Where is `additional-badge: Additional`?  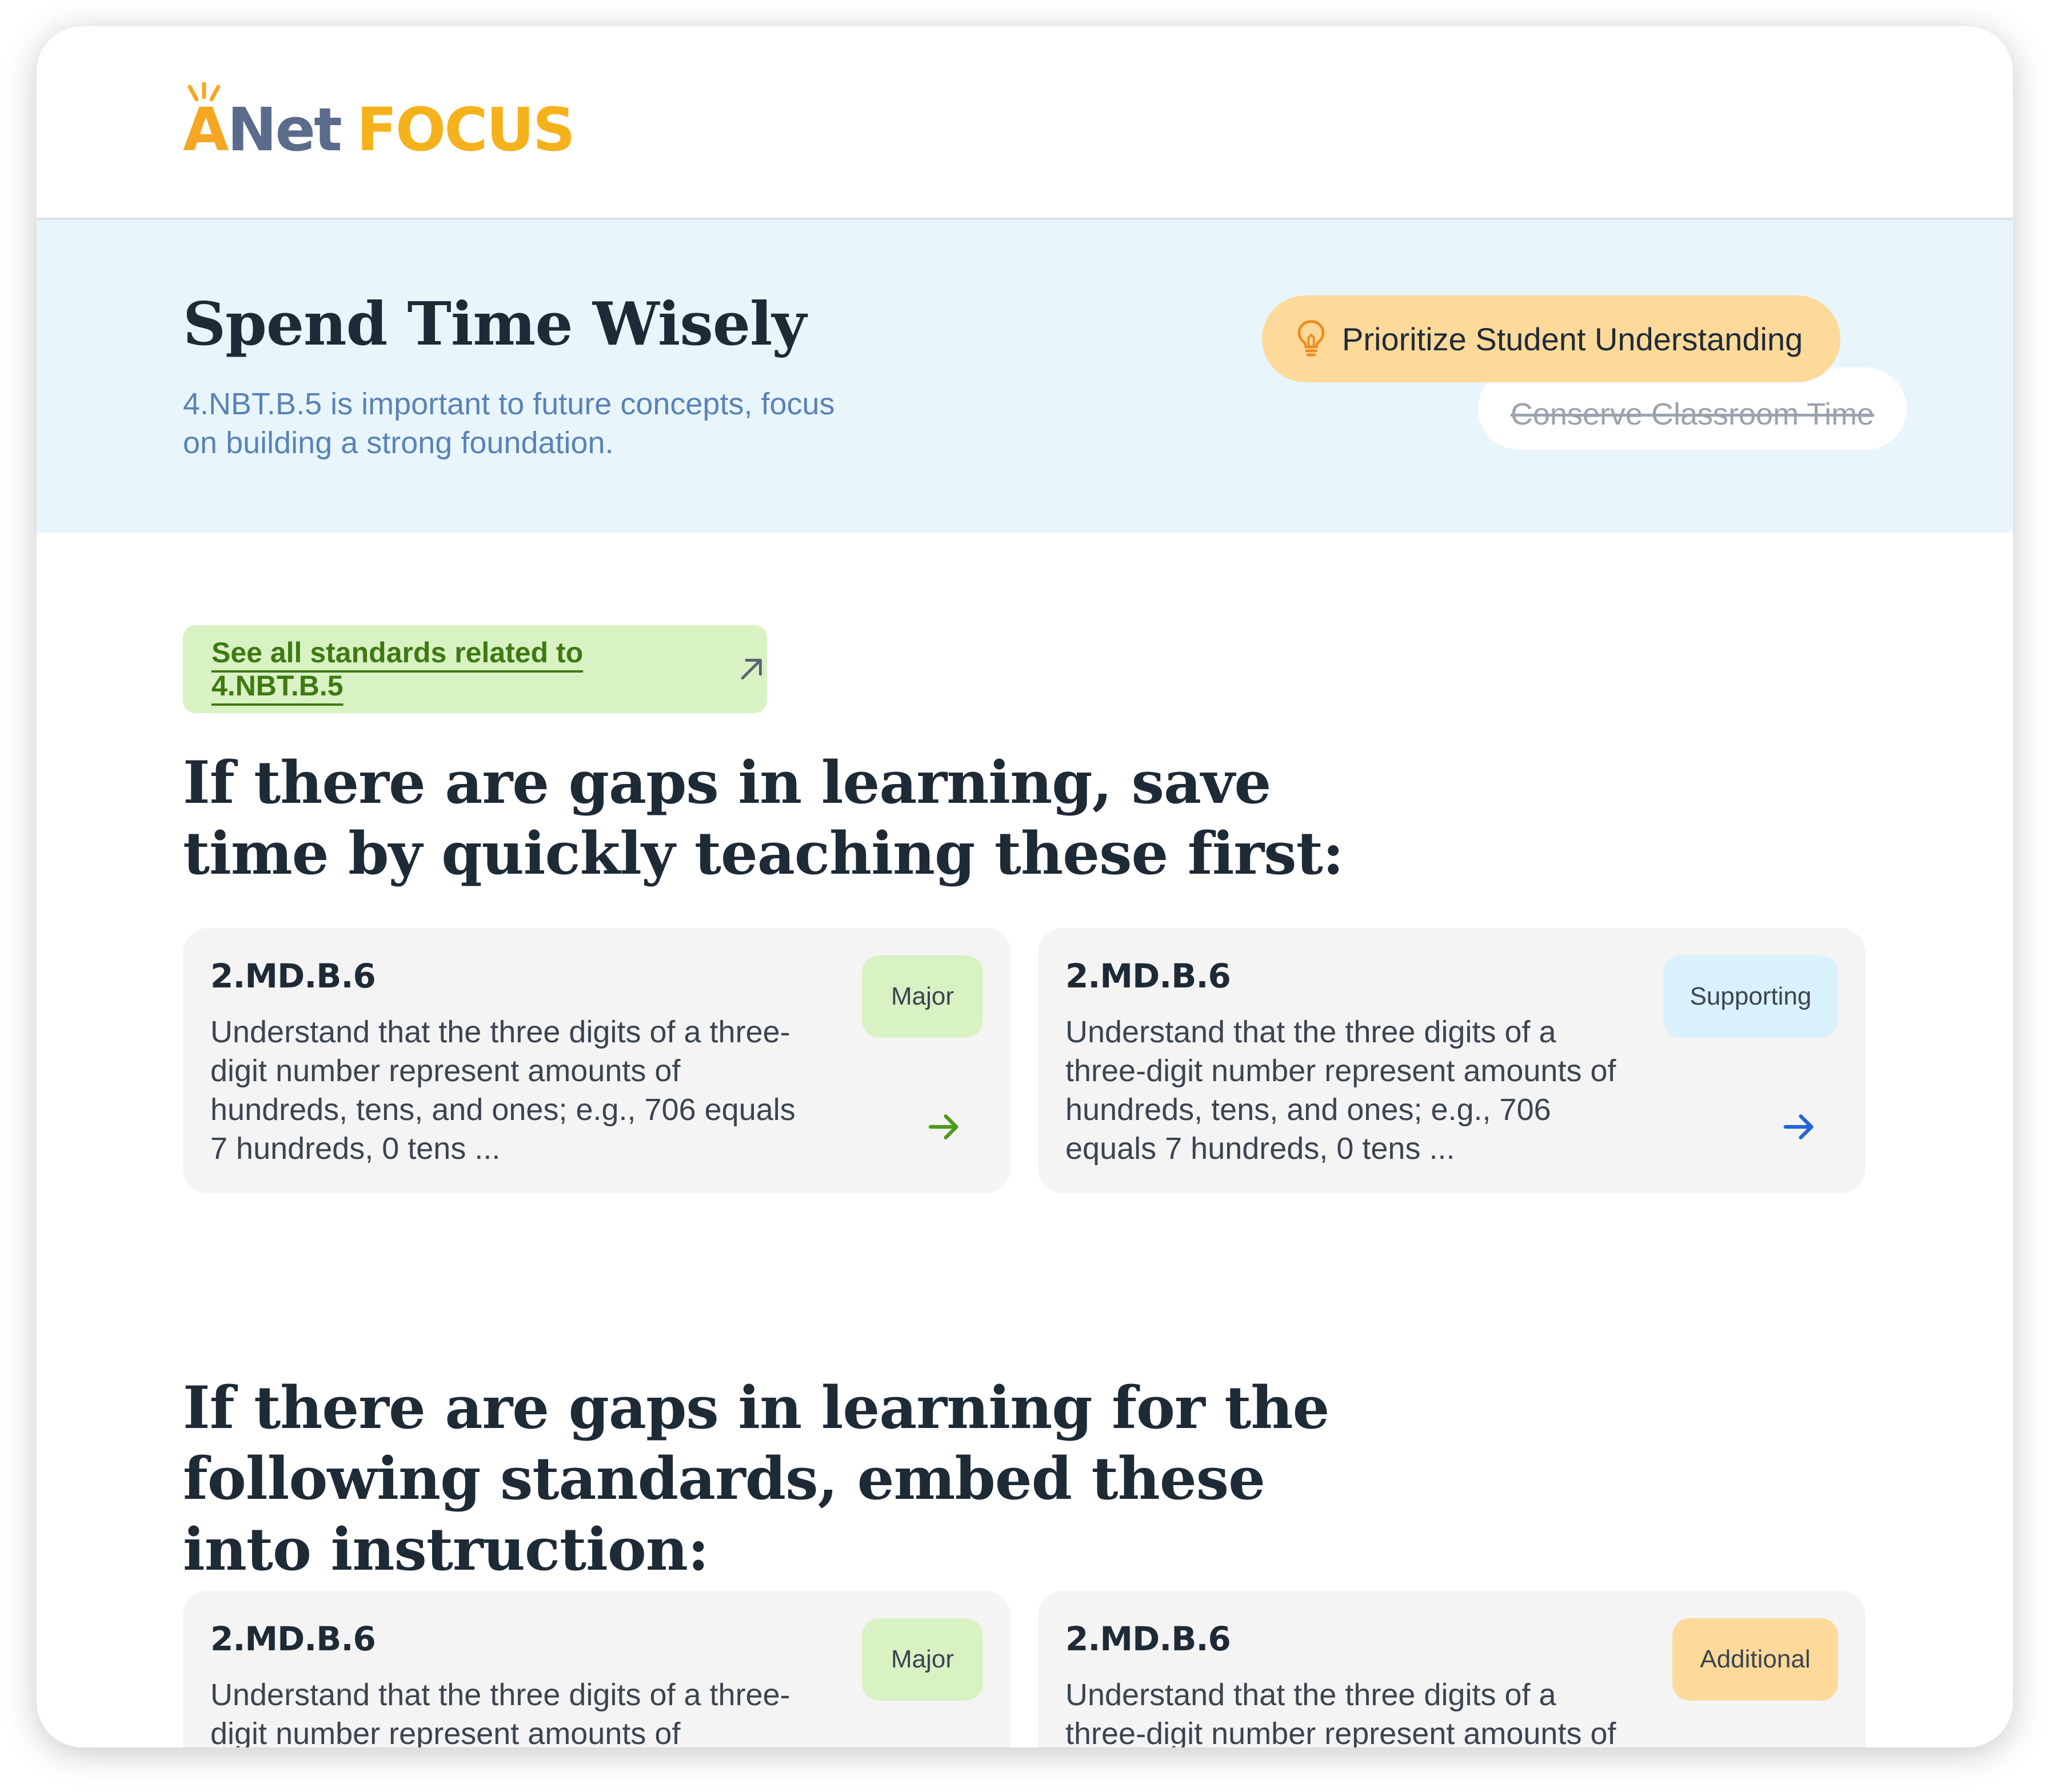 additional-badge: Additional is located at coordinates (1755, 1659).